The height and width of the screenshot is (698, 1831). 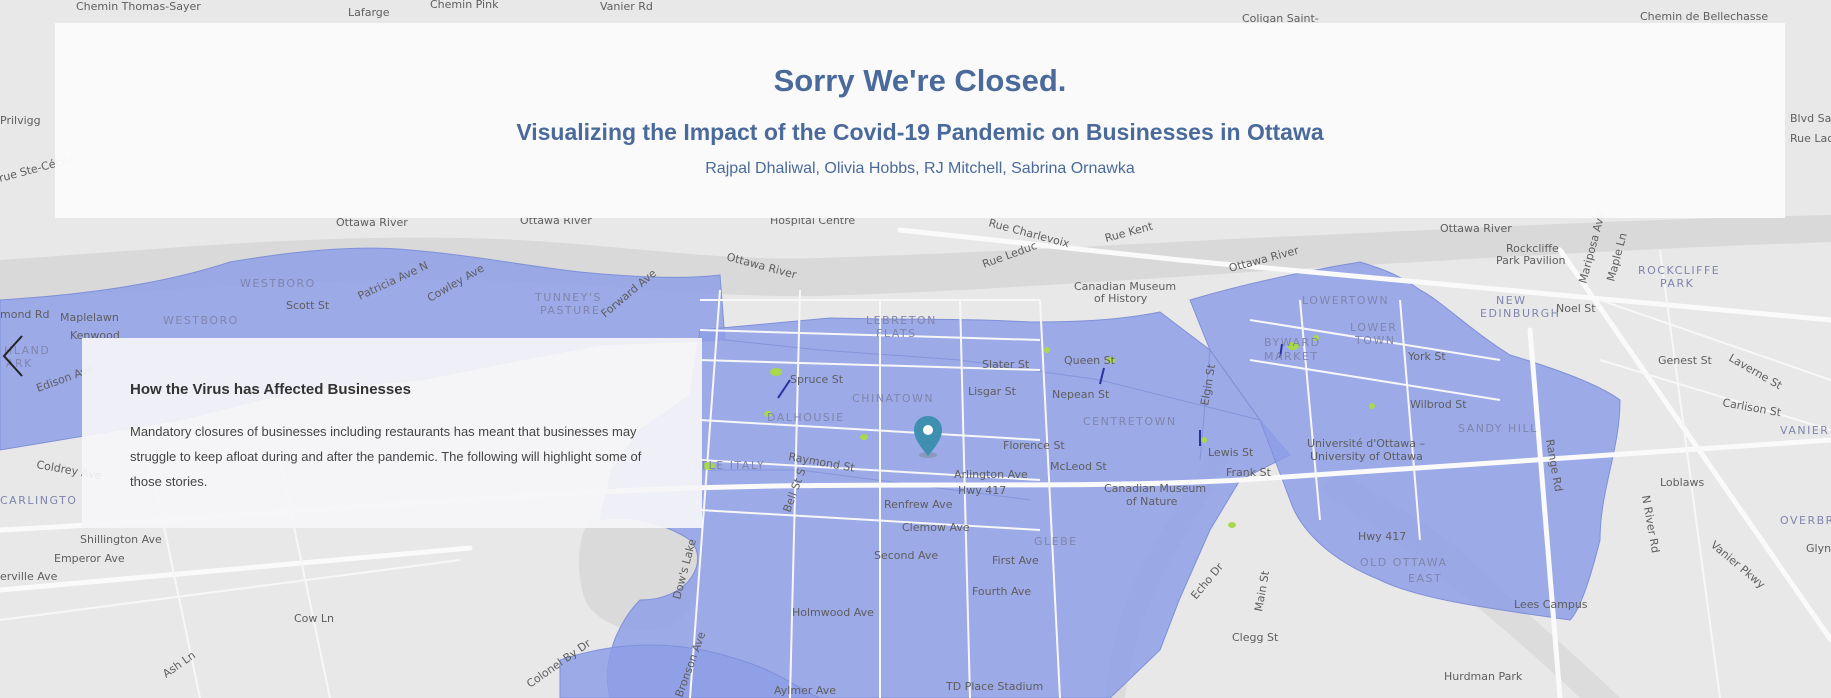 What do you see at coordinates (896, 333) in the screenshot?
I see `svg-text: FLATS` at bounding box center [896, 333].